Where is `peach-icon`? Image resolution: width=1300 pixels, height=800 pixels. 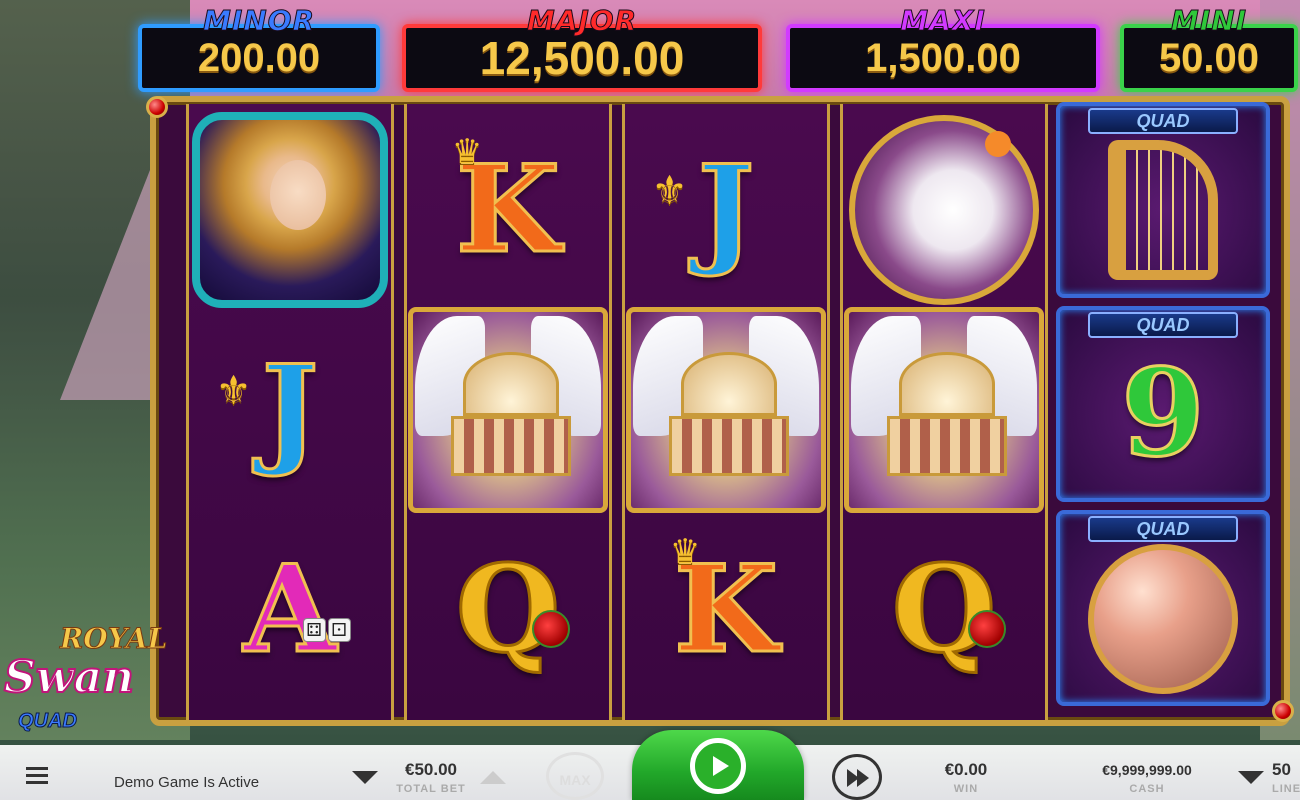 peach-icon is located at coordinates (1163, 619).